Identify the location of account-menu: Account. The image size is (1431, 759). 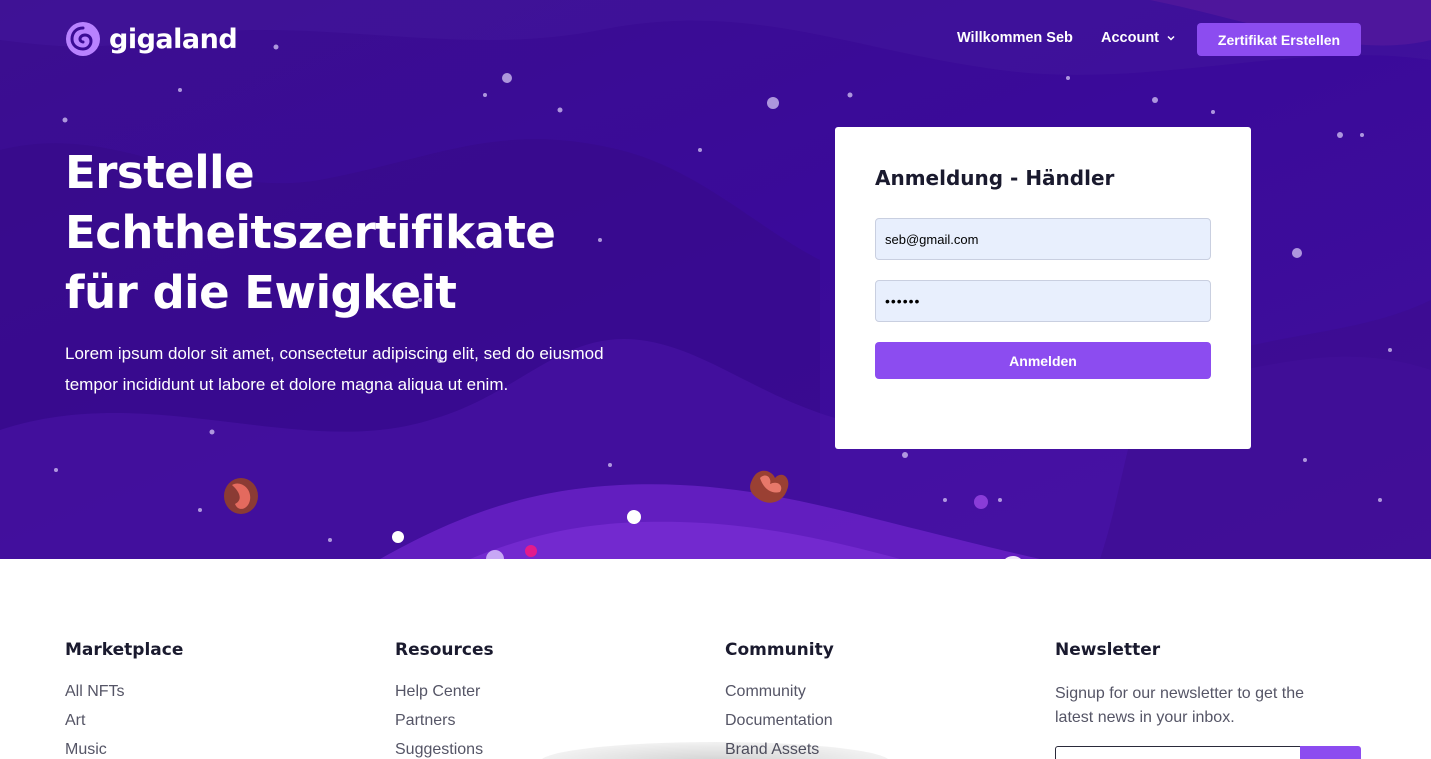
(1138, 38).